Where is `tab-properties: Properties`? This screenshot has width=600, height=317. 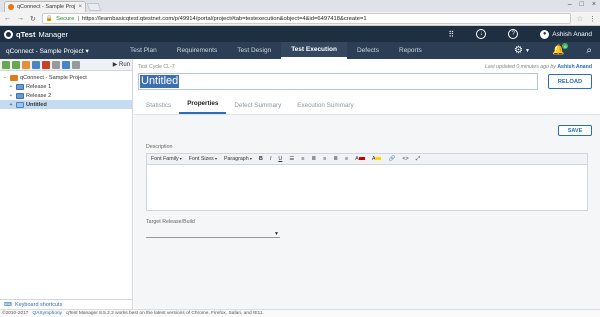
tab-properties: Properties is located at coordinates (203, 107).